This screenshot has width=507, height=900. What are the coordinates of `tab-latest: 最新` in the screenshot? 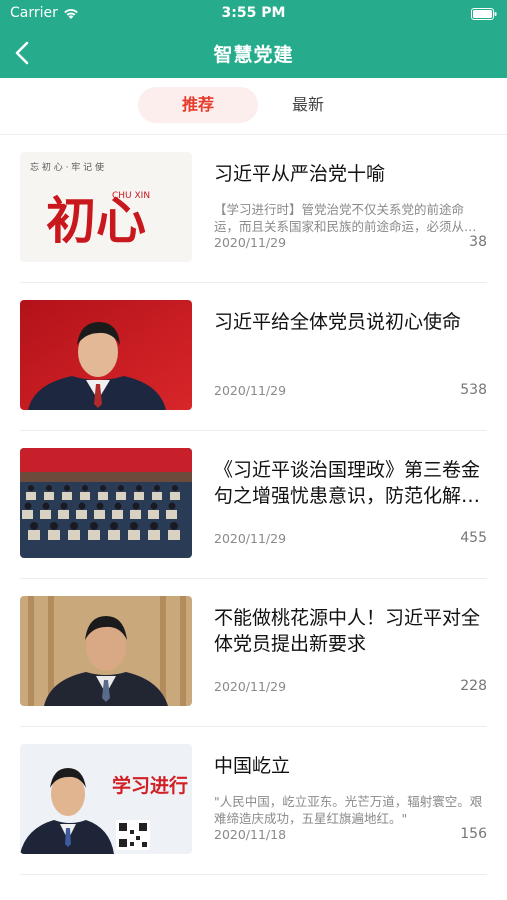 It's located at (308, 105).